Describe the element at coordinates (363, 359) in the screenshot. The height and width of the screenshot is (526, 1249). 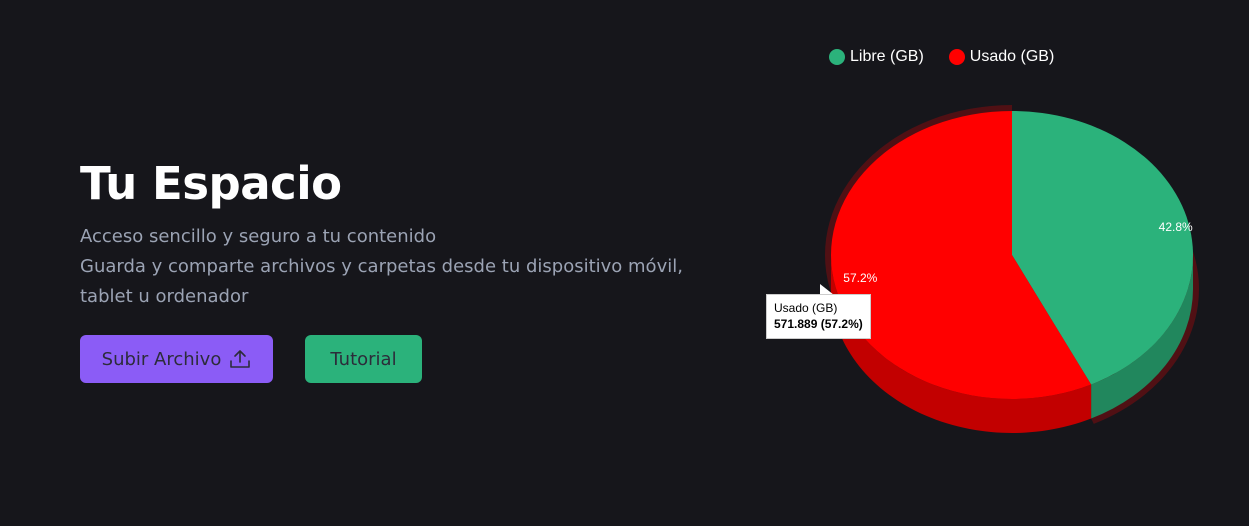
I see `tutorial-button: Tutorial` at that location.